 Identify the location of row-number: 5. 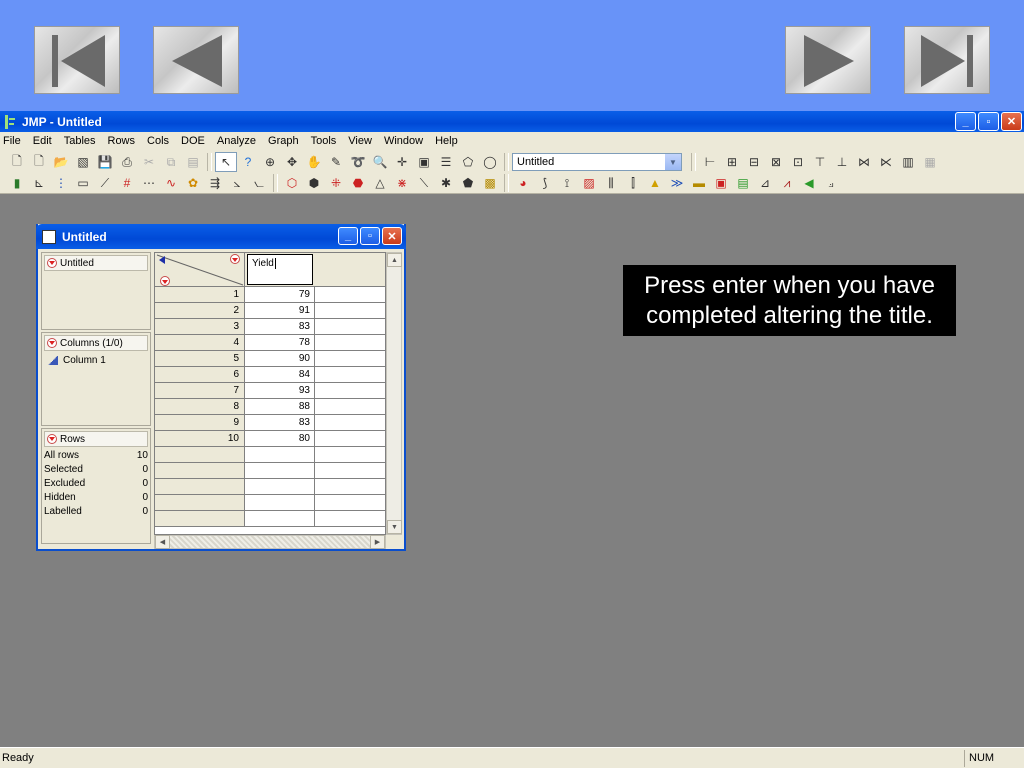
(200, 358).